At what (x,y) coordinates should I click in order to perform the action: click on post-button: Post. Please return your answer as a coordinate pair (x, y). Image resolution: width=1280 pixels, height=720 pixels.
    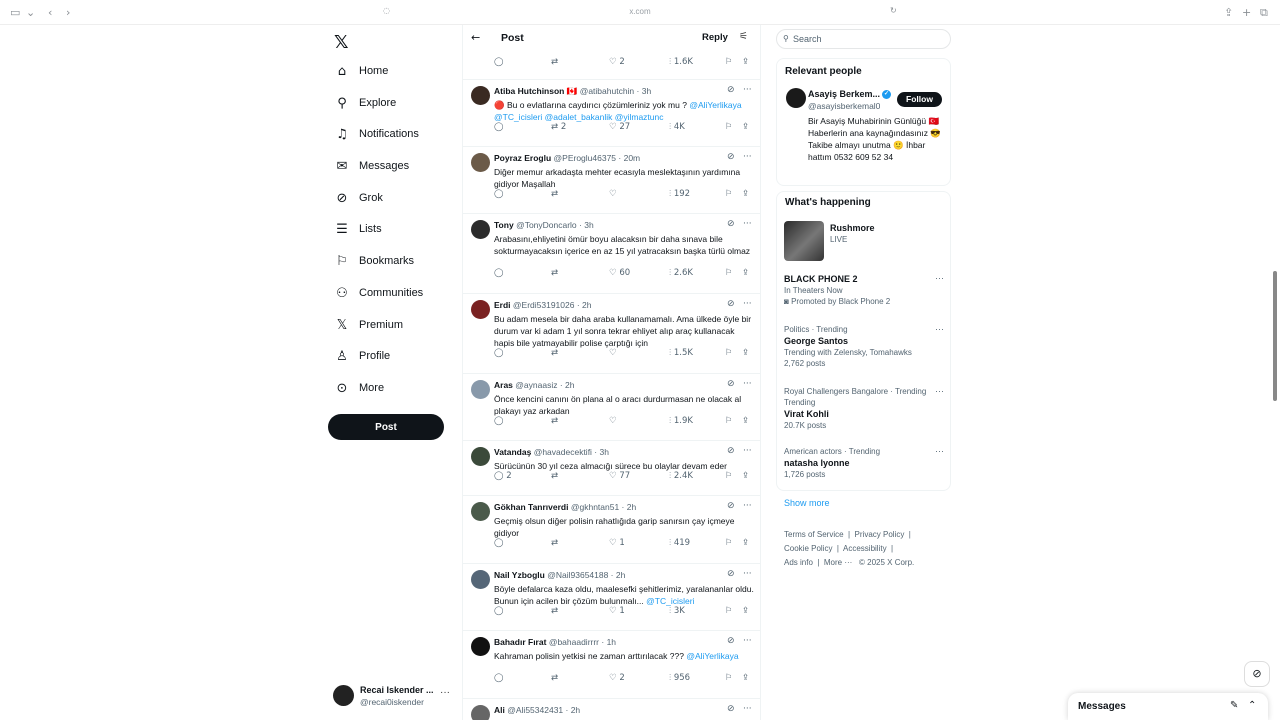
    Looking at the image, I should click on (386, 427).